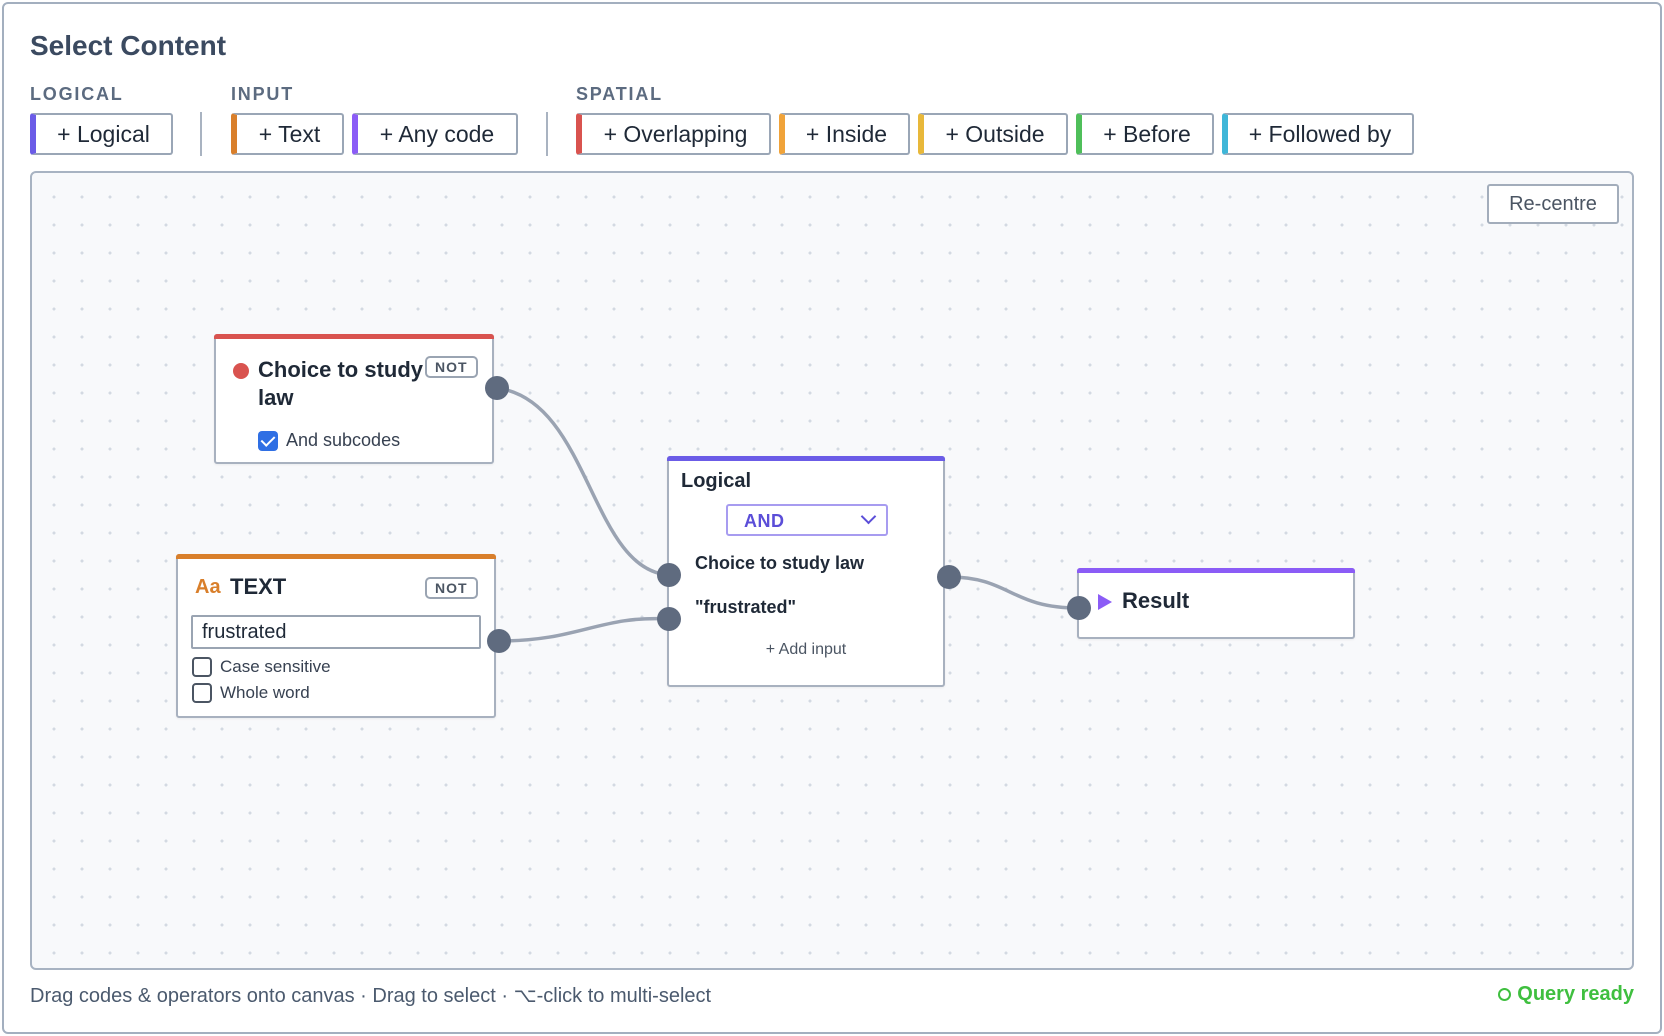  I want to click on subcodes-label: And subcodes, so click(343, 440).